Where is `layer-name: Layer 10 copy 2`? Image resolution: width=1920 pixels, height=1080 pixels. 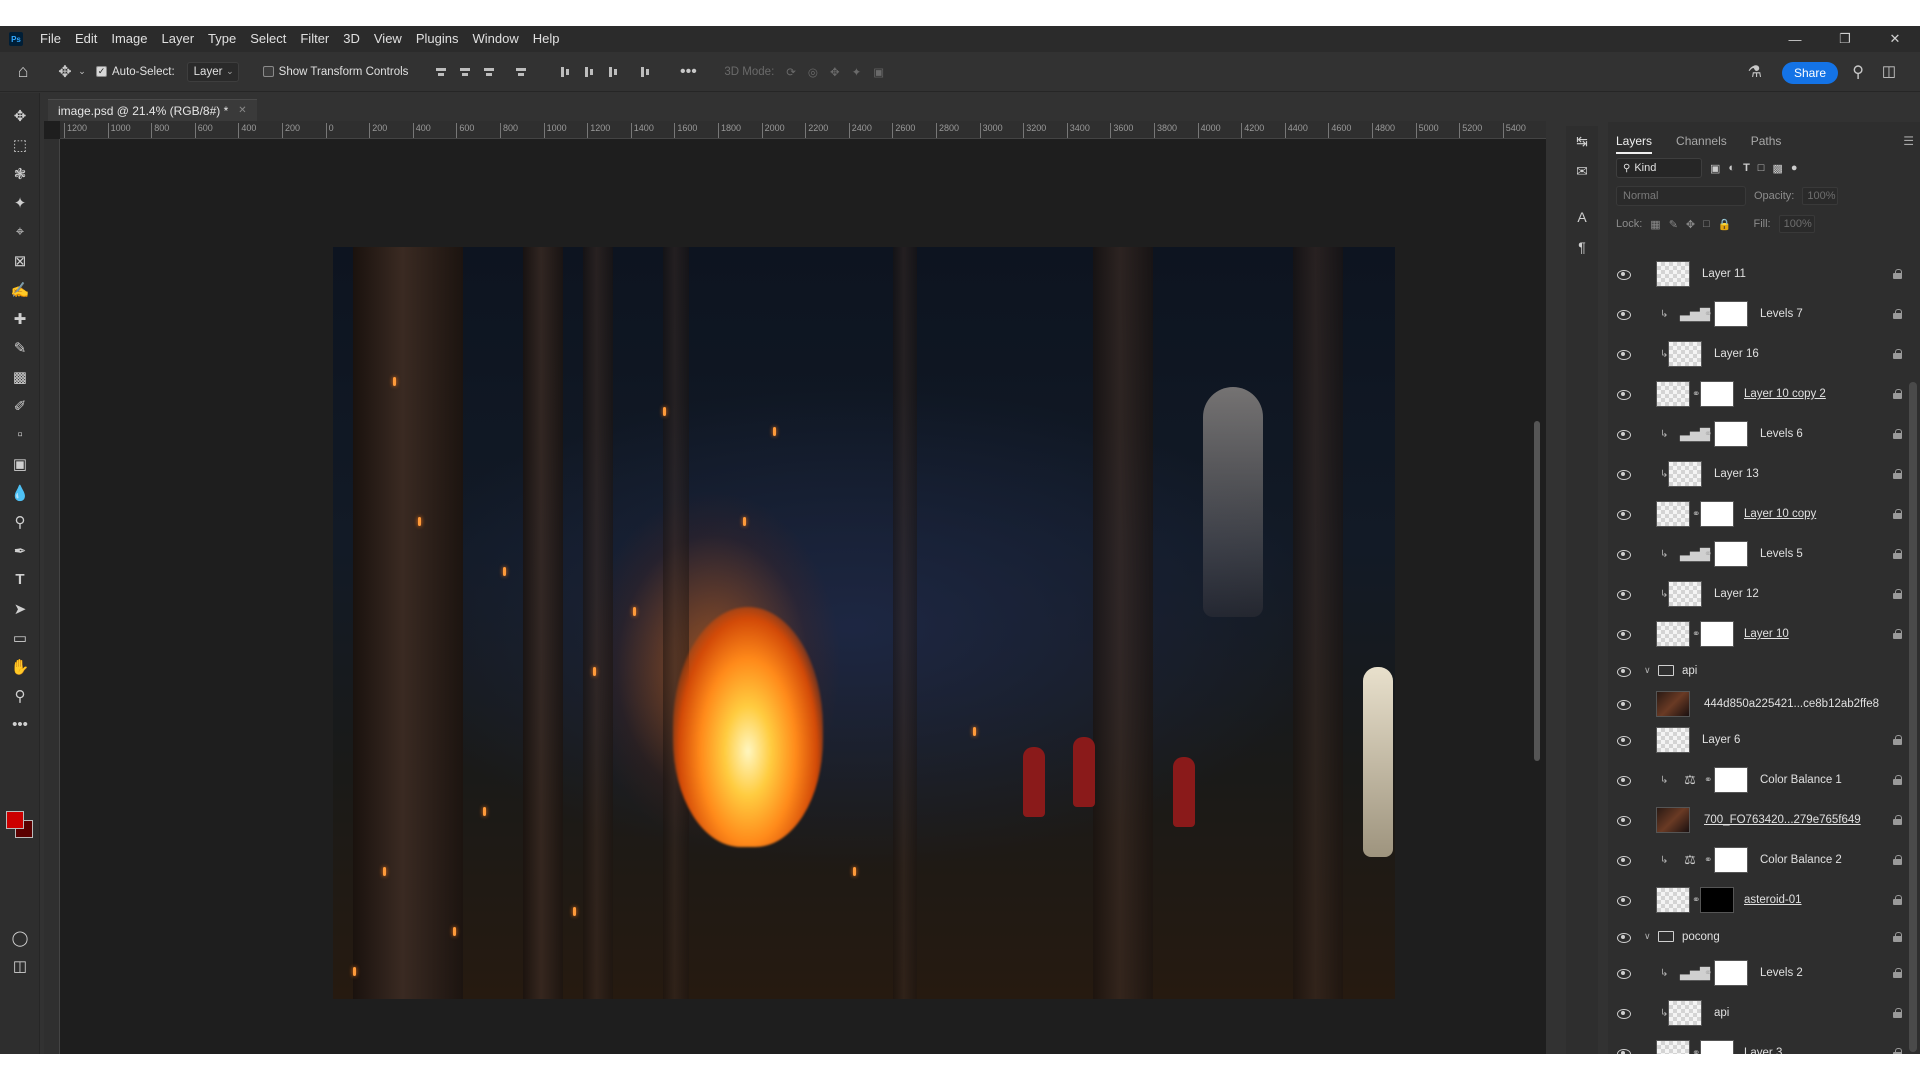
layer-name: Layer 10 copy 2 is located at coordinates (1785, 394).